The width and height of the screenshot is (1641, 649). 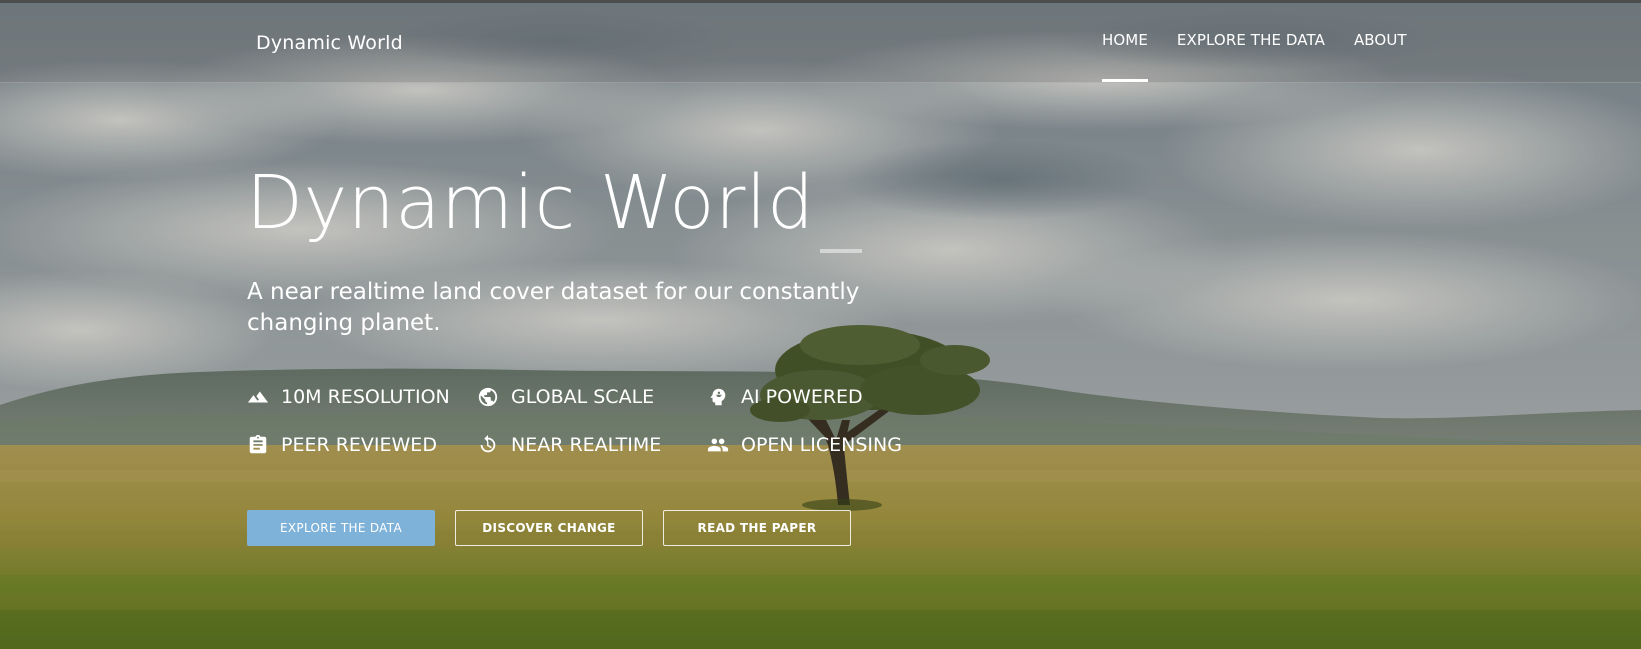 I want to click on feature-near-realtime: NEAR REALTIME, so click(x=592, y=445).